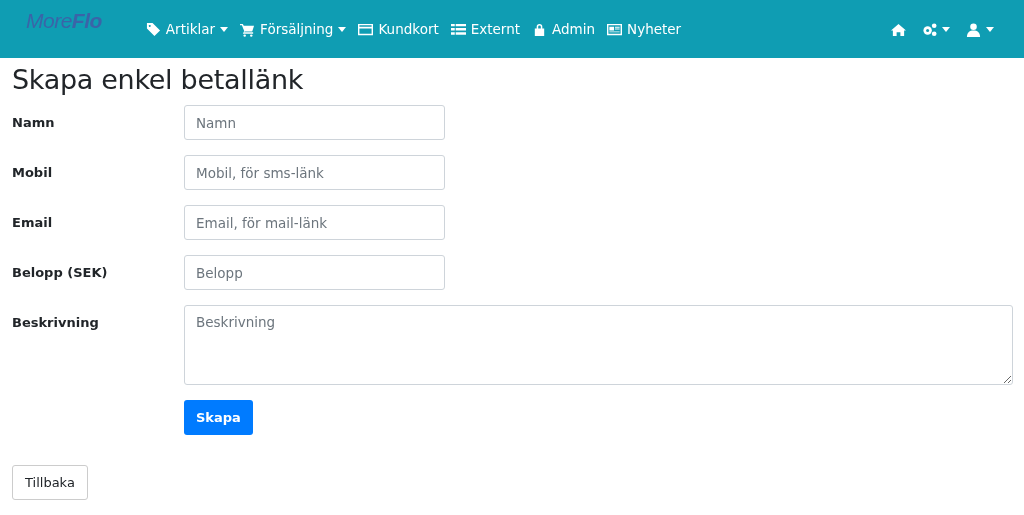 This screenshot has height=515, width=1024. I want to click on card-icon, so click(366, 29).